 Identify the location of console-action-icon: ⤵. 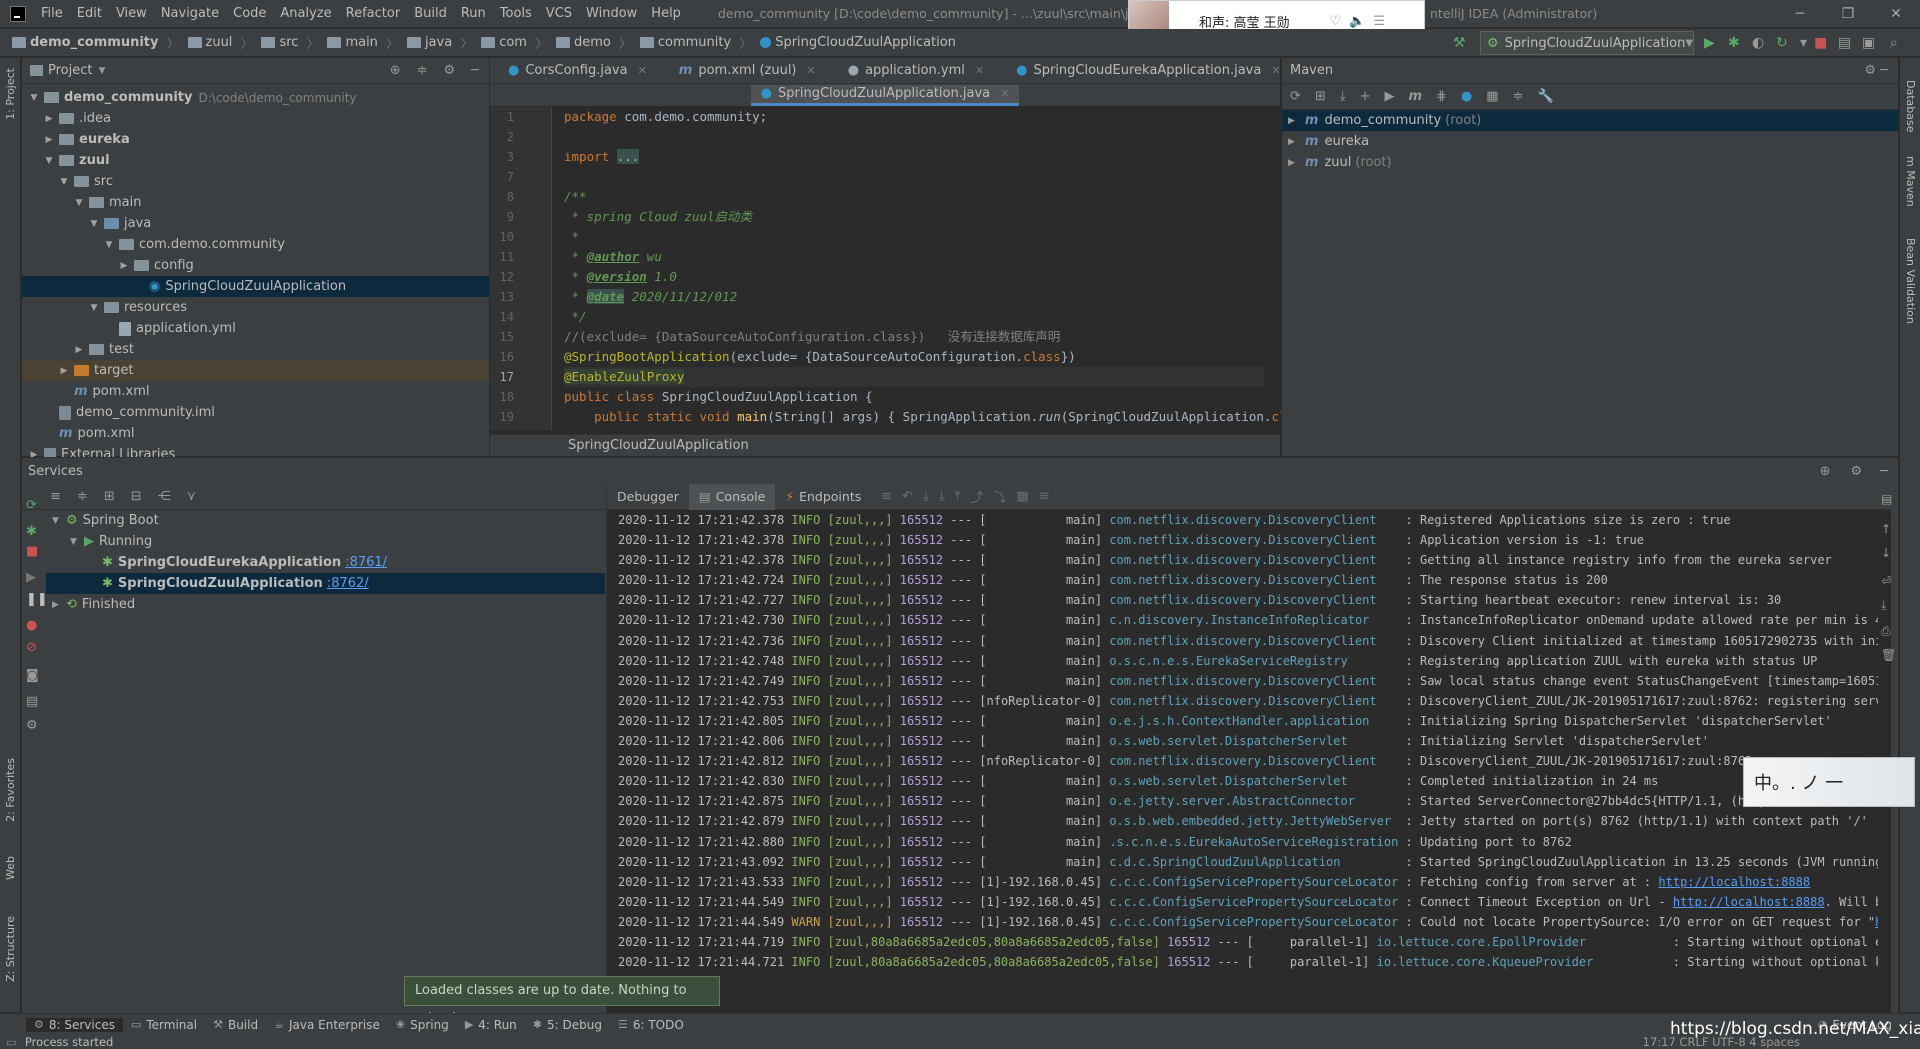
(999, 496).